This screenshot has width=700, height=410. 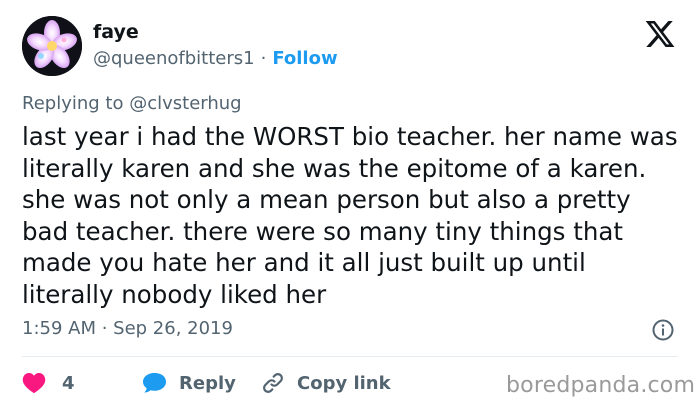 I want to click on like-button: 4, so click(x=82, y=383).